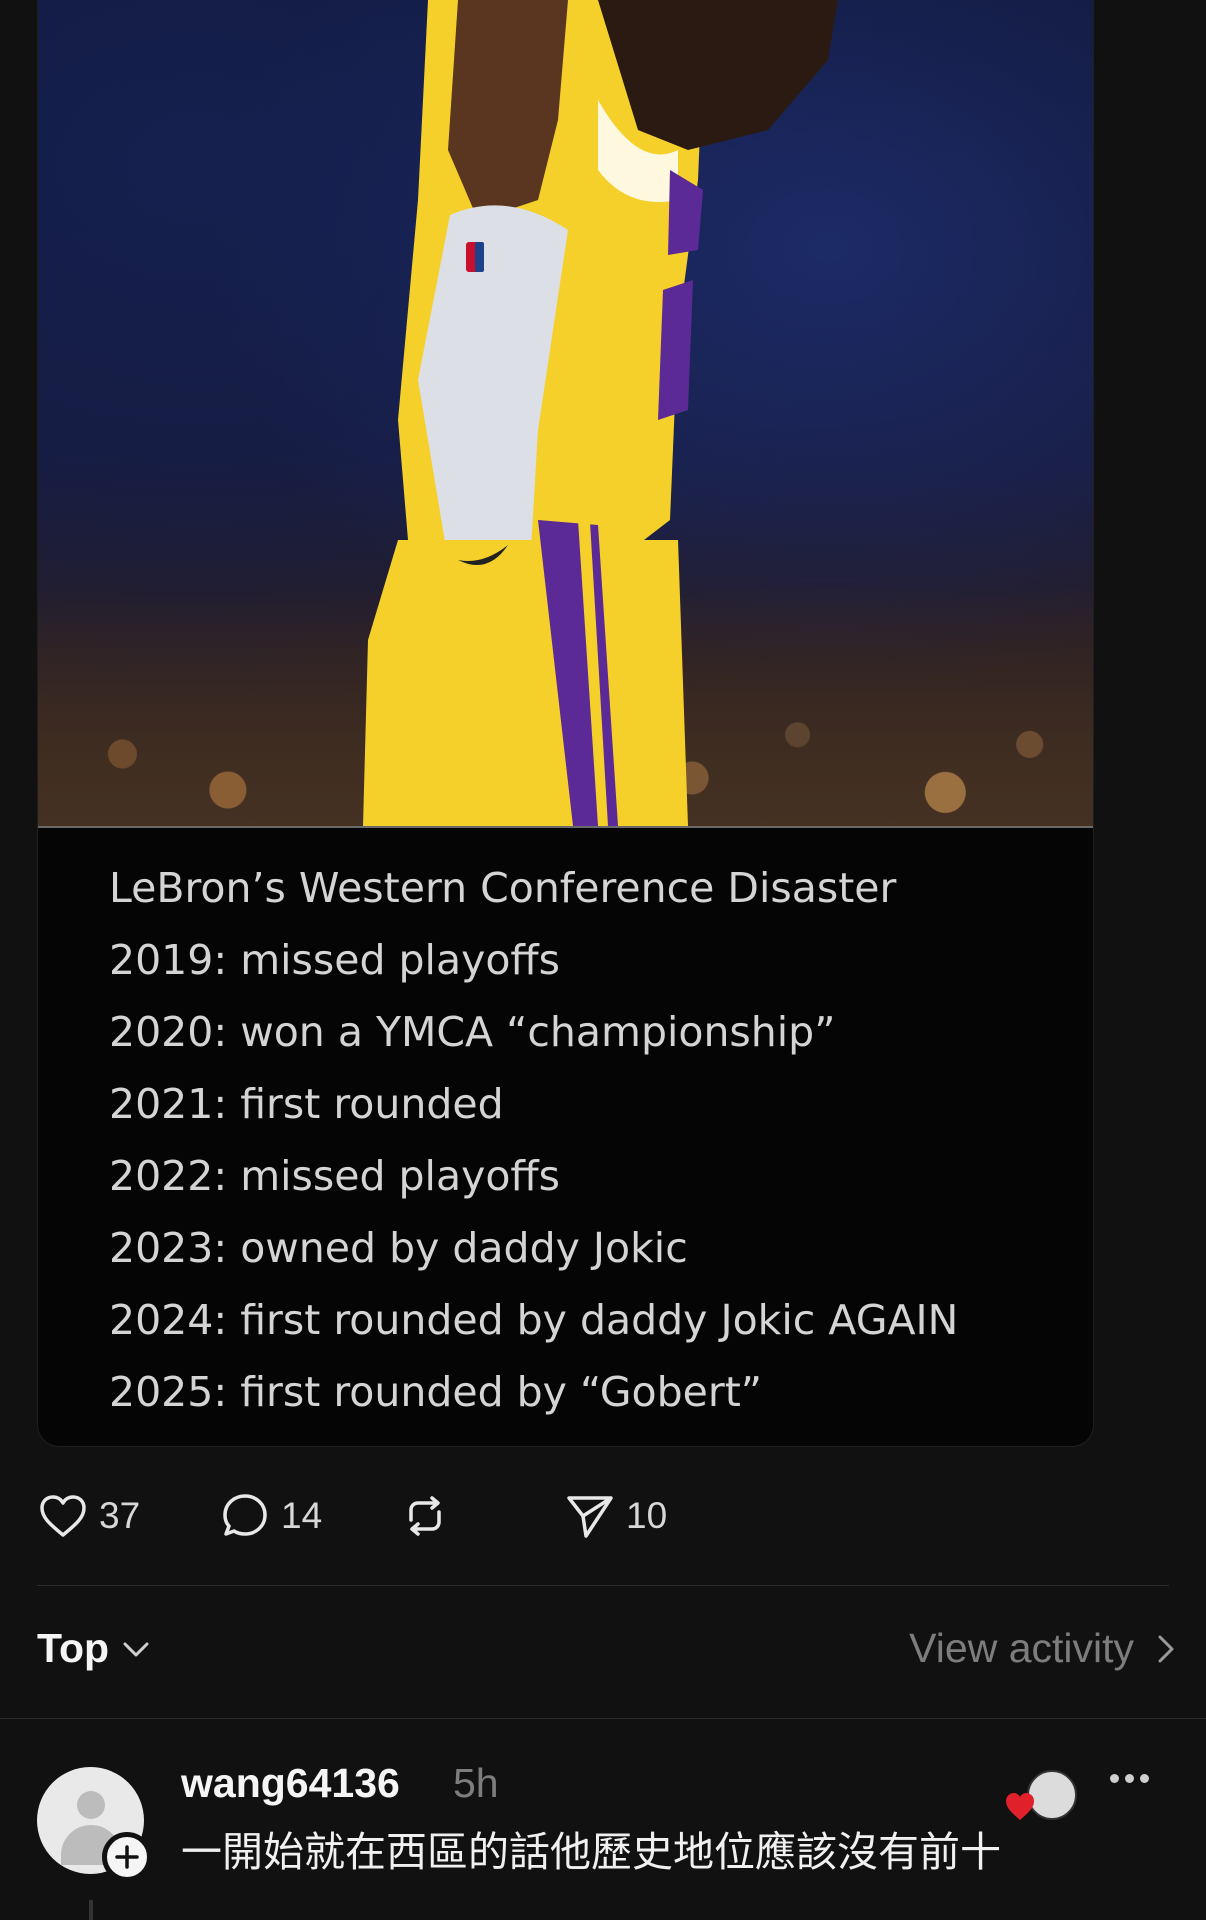  Describe the element at coordinates (387, 1516) in the screenshot. I see `post-actions: 37 14 10` at that location.